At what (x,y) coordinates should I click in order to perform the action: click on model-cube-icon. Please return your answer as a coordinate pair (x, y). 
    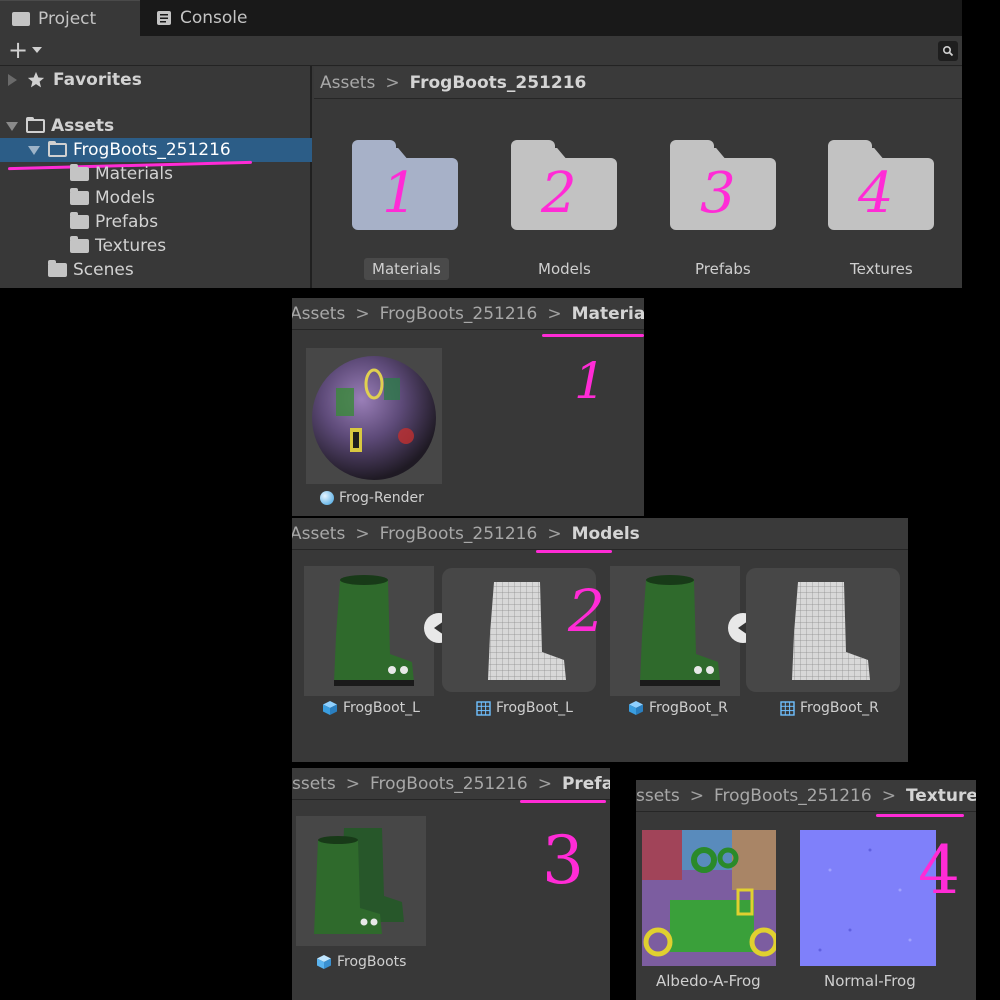
    Looking at the image, I should click on (636, 708).